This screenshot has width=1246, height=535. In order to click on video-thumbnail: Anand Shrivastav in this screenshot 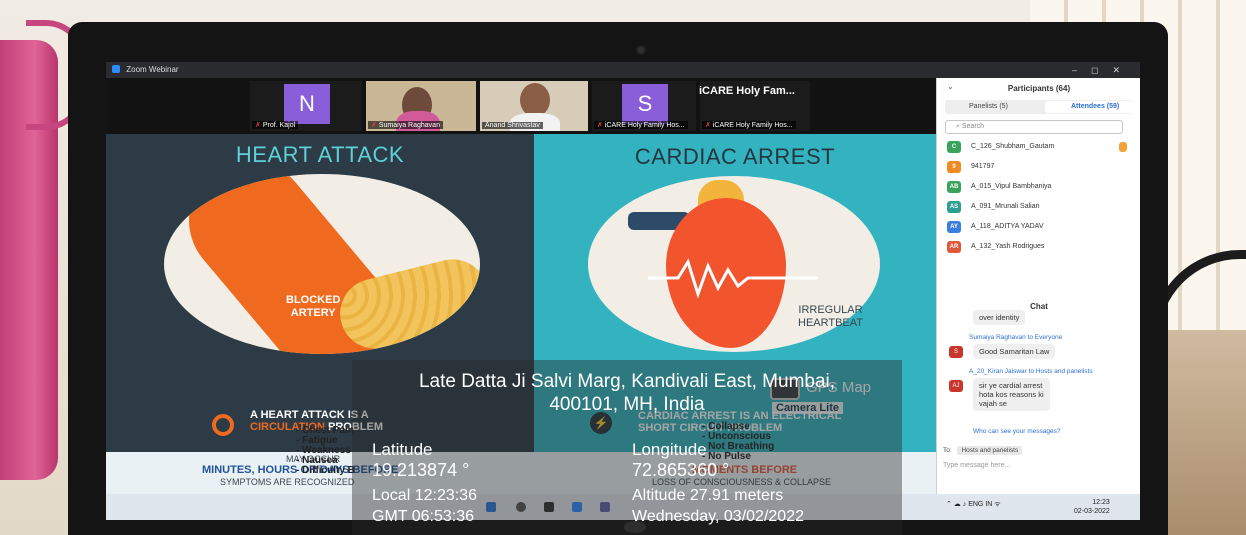, I will do `click(534, 106)`.